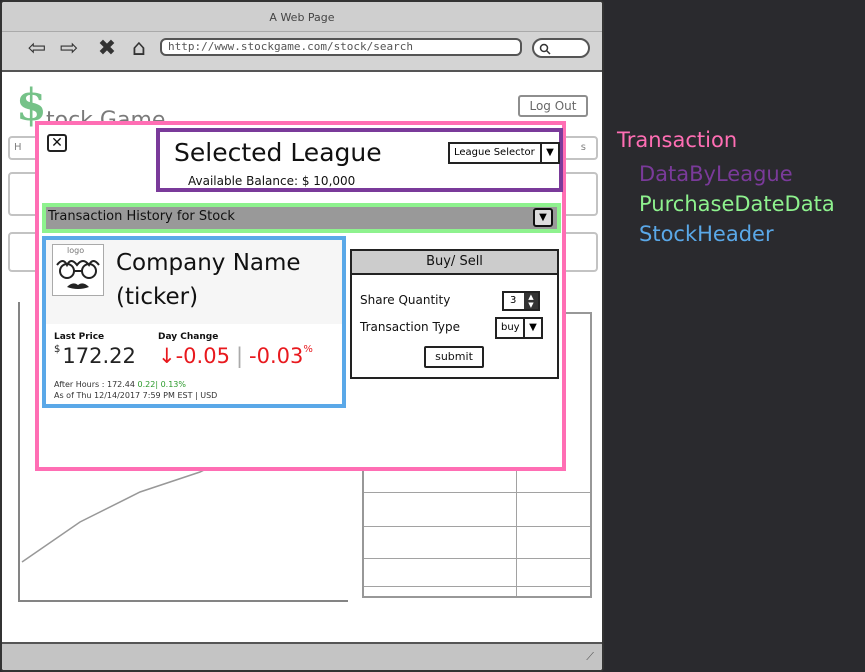  I want to click on after-hours-price: 172.44, so click(120, 384).